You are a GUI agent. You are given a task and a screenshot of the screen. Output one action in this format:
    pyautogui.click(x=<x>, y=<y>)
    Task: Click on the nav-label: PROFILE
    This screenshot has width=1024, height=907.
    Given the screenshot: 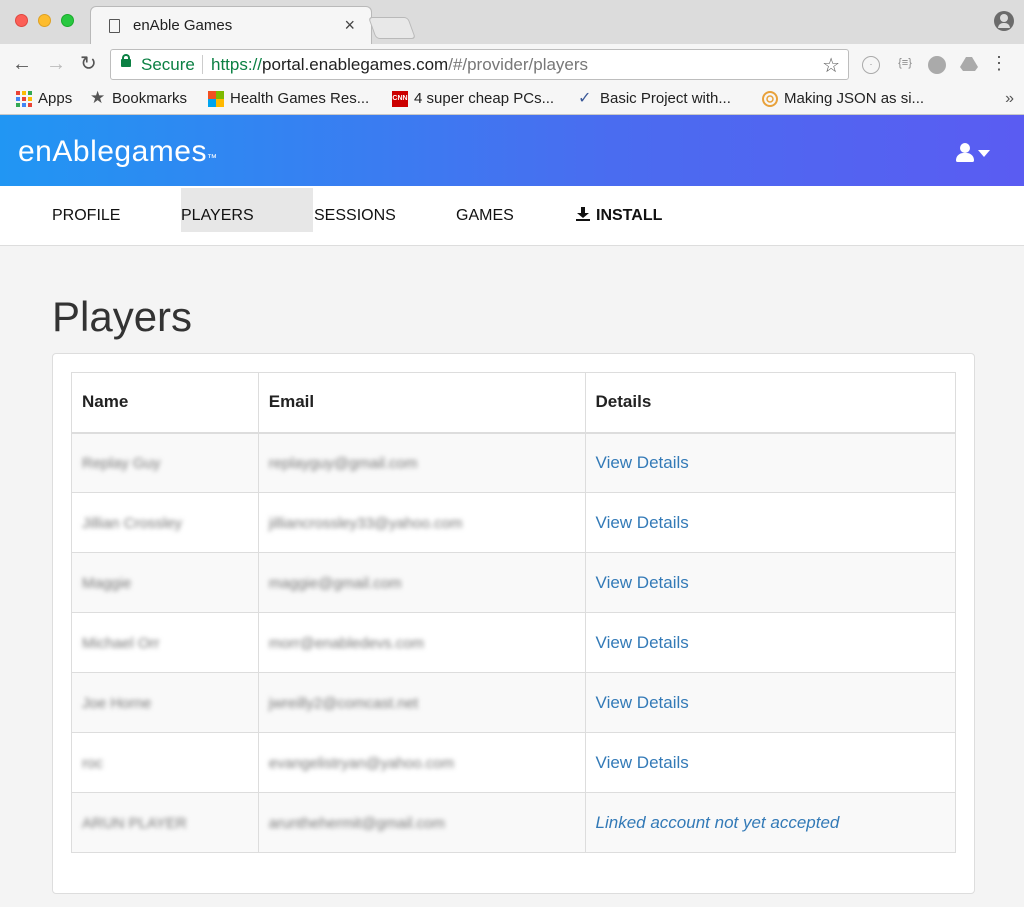 What is the action you would take?
    pyautogui.click(x=86, y=215)
    